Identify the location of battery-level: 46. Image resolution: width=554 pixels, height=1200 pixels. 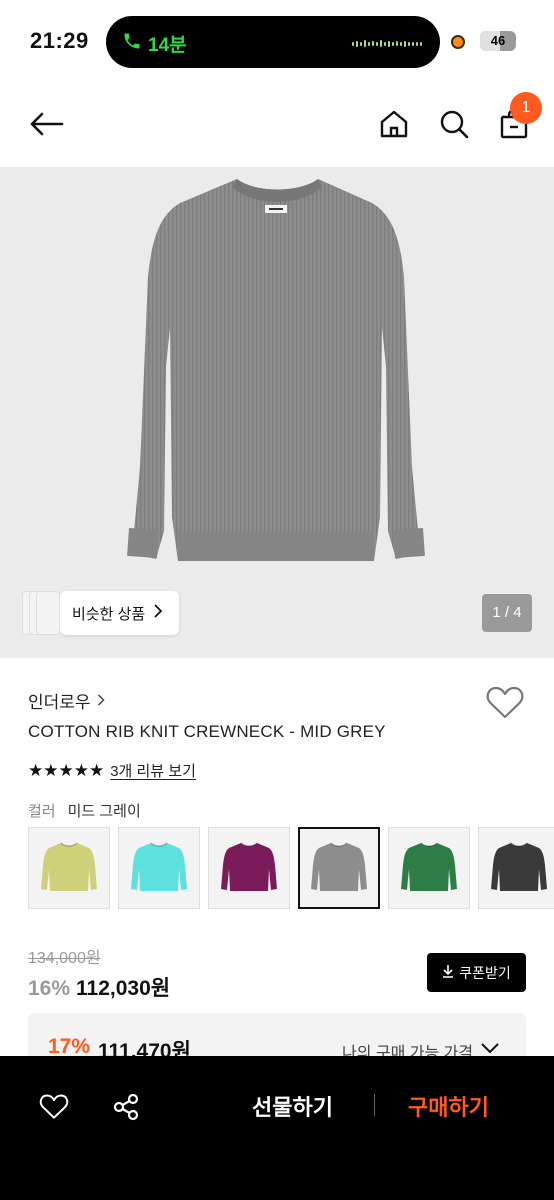
(498, 40).